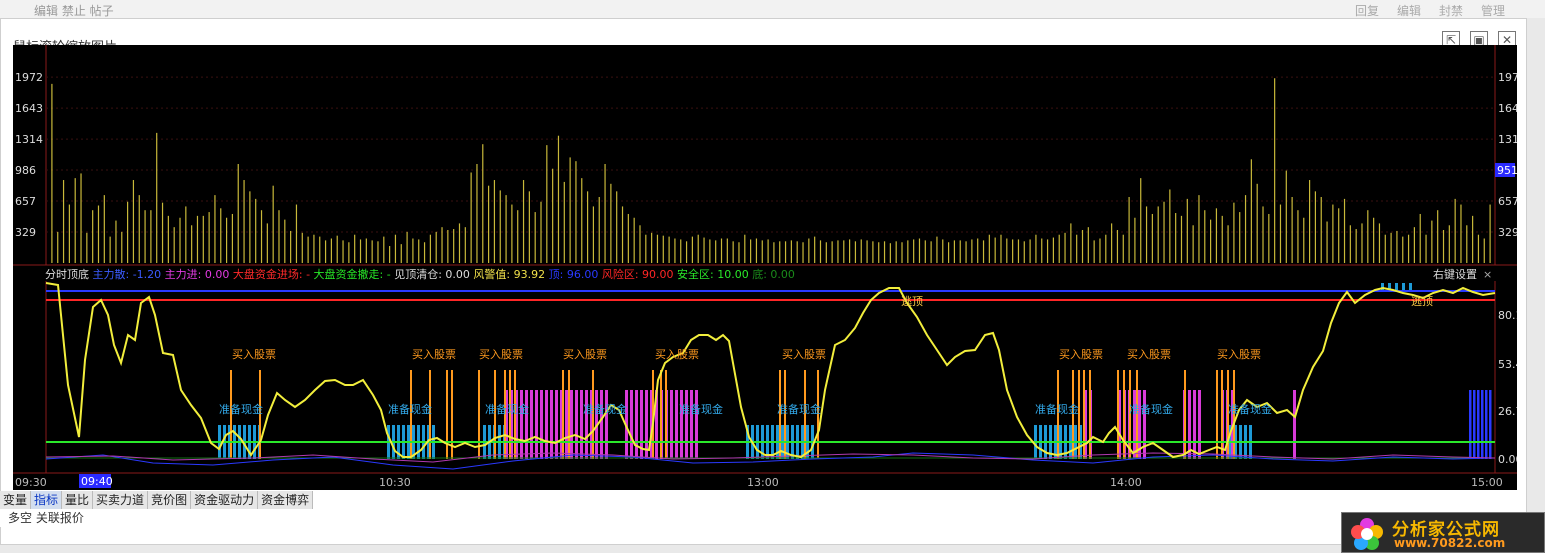 The width and height of the screenshot is (1545, 553). Describe the element at coordinates (195, 274) in the screenshot. I see `legend-item: 主力进: 0.00` at that location.